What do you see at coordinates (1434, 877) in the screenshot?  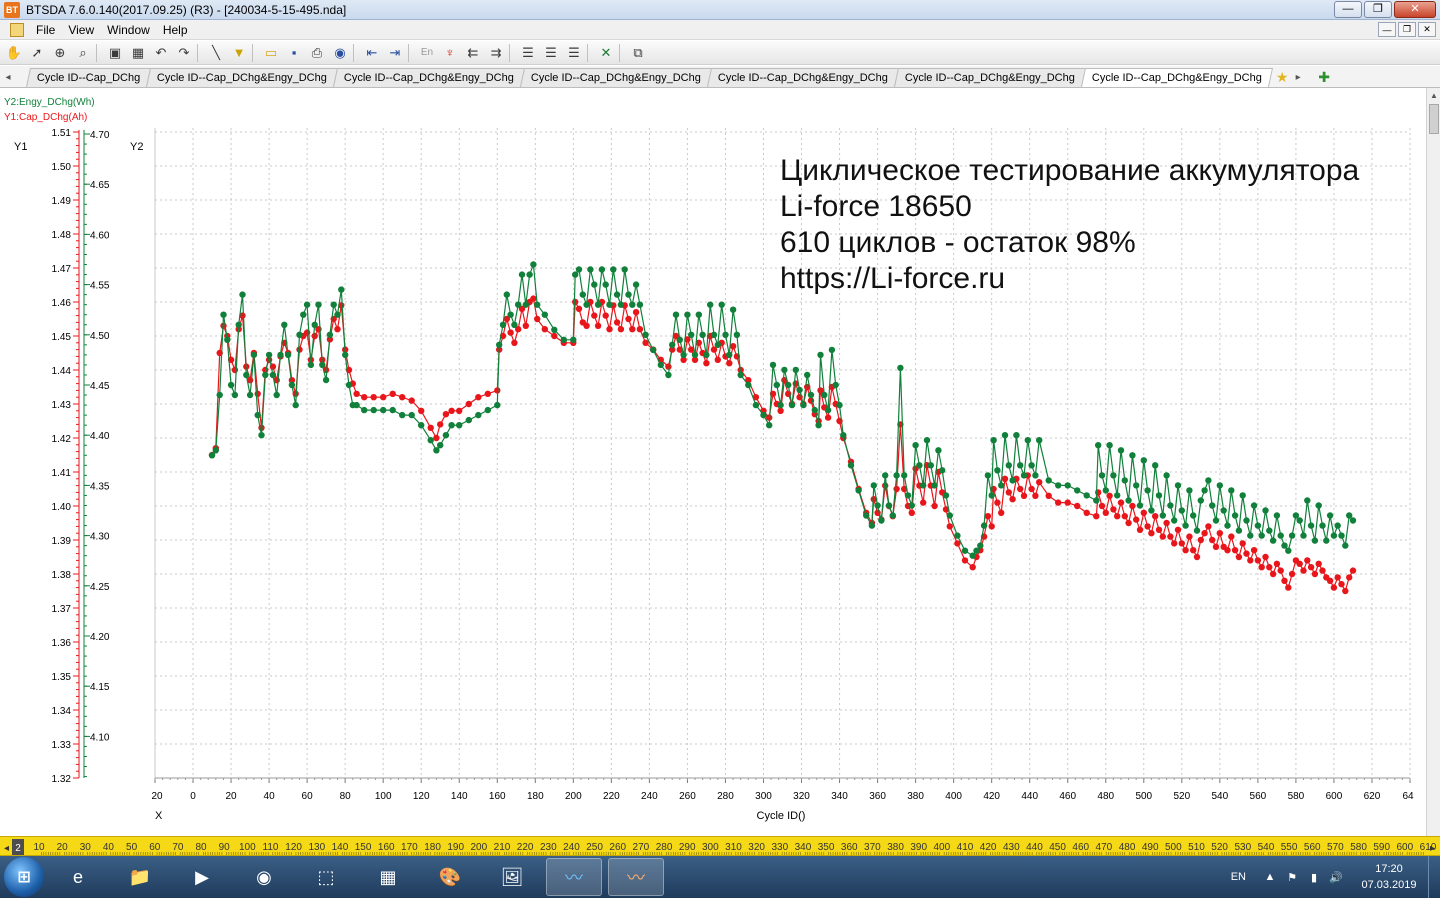 I see `show-desktop-button` at bounding box center [1434, 877].